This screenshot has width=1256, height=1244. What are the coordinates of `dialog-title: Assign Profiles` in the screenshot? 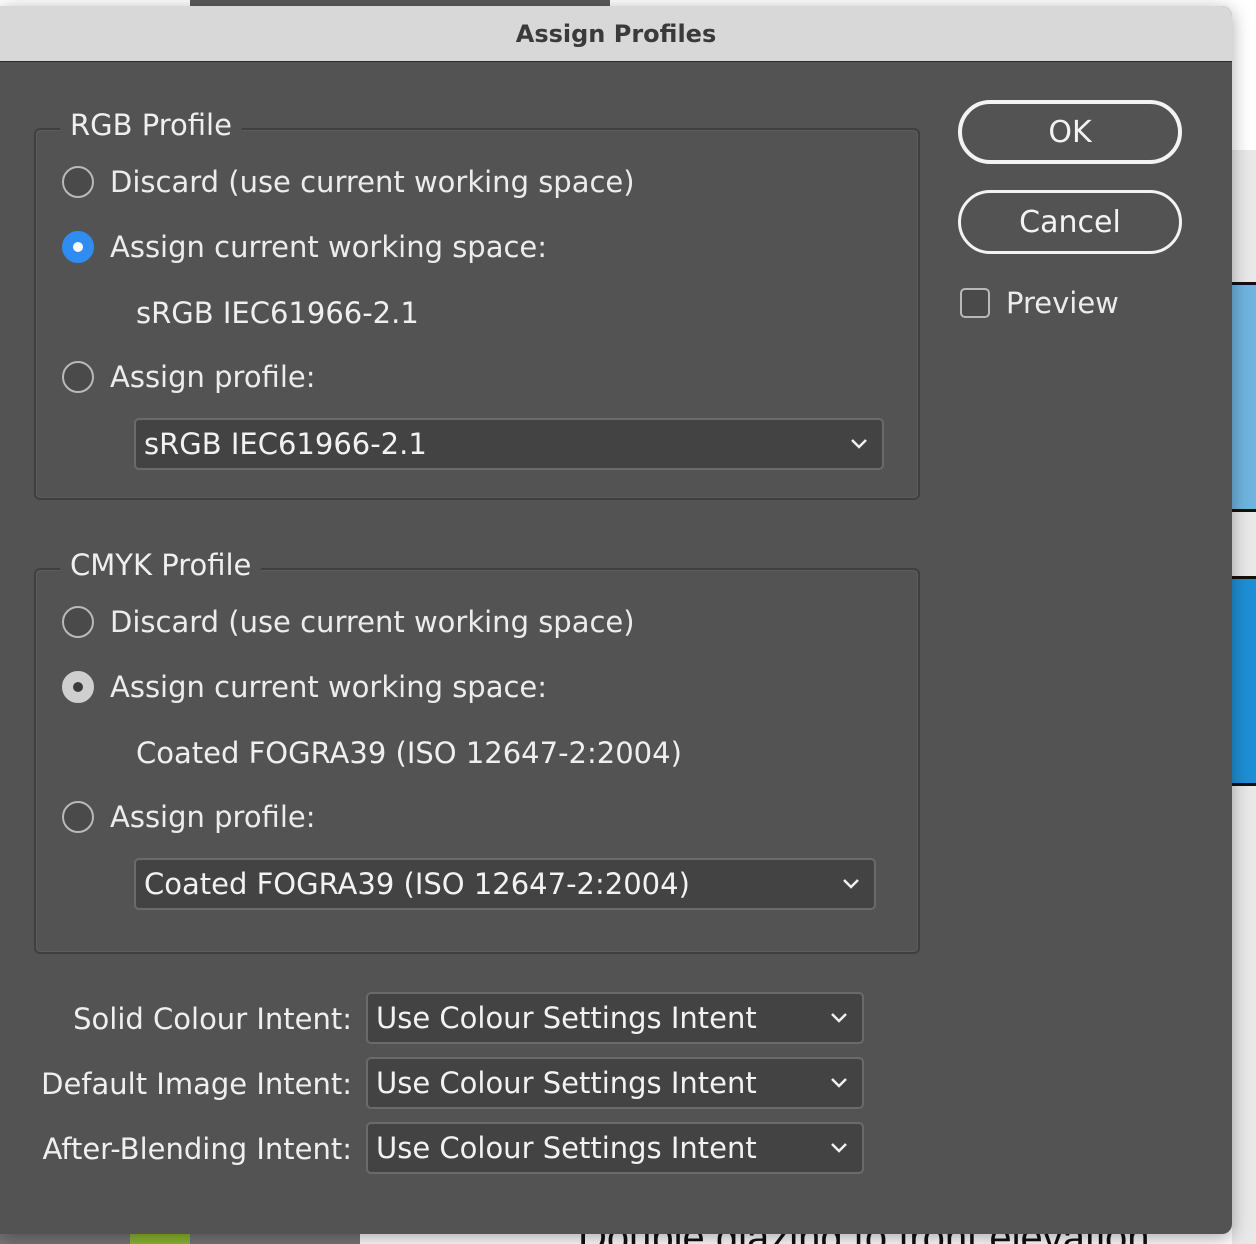 It's located at (616, 34).